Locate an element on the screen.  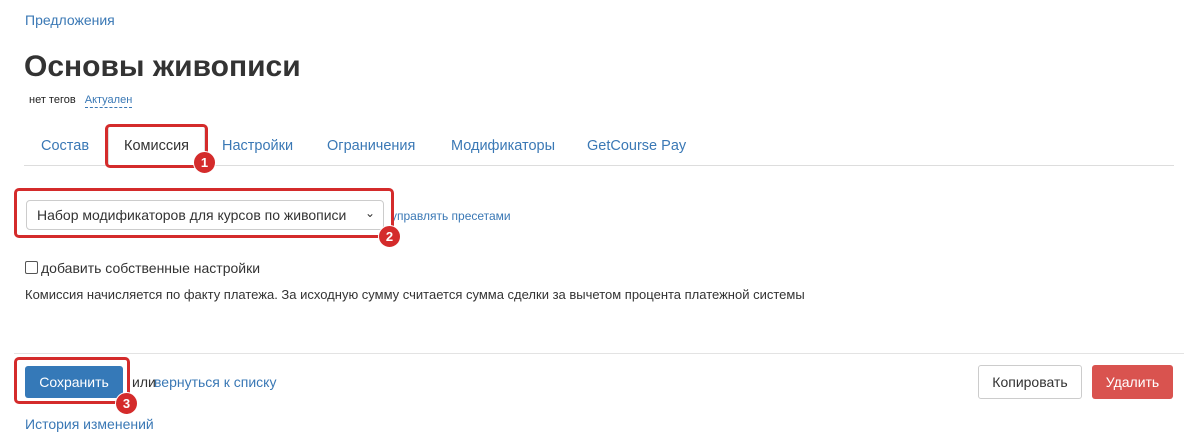
annotation-badge-2: 2 is located at coordinates (389, 236).